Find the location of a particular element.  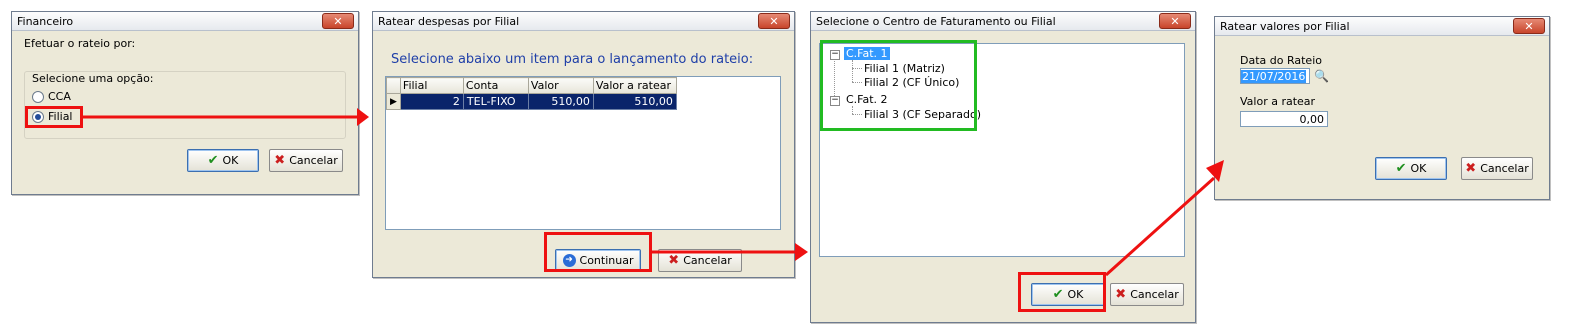

row-indicator-header is located at coordinates (393, 85).